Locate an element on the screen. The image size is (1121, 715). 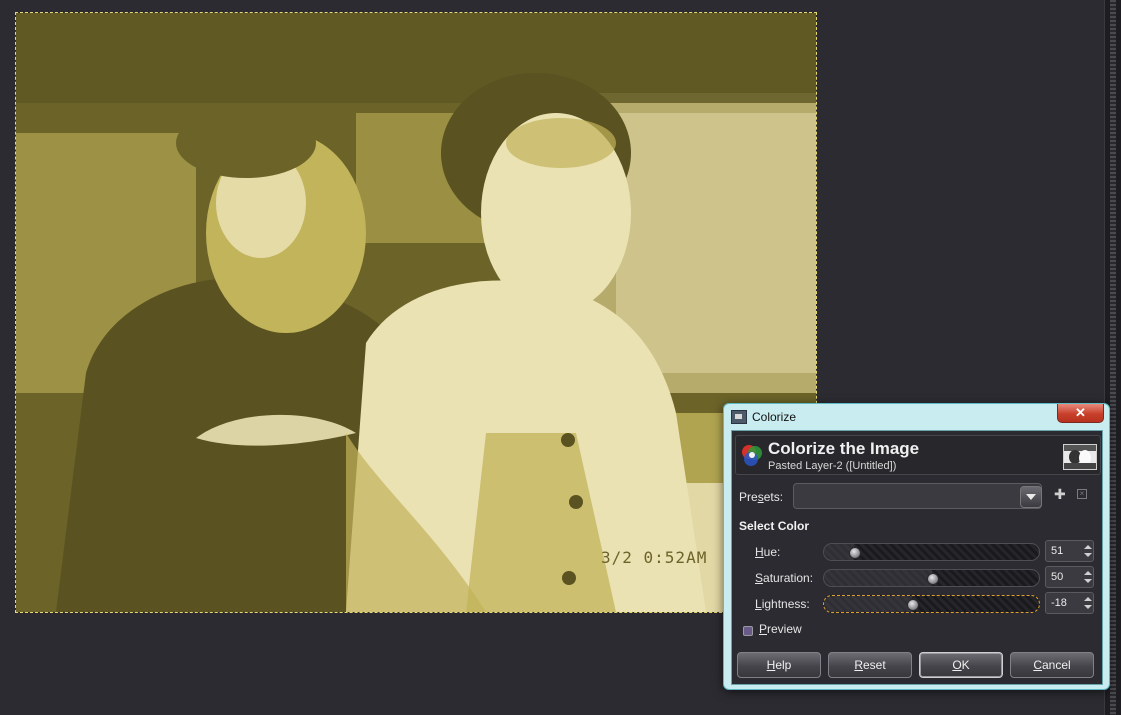
preview-checkbox is located at coordinates (748, 631).